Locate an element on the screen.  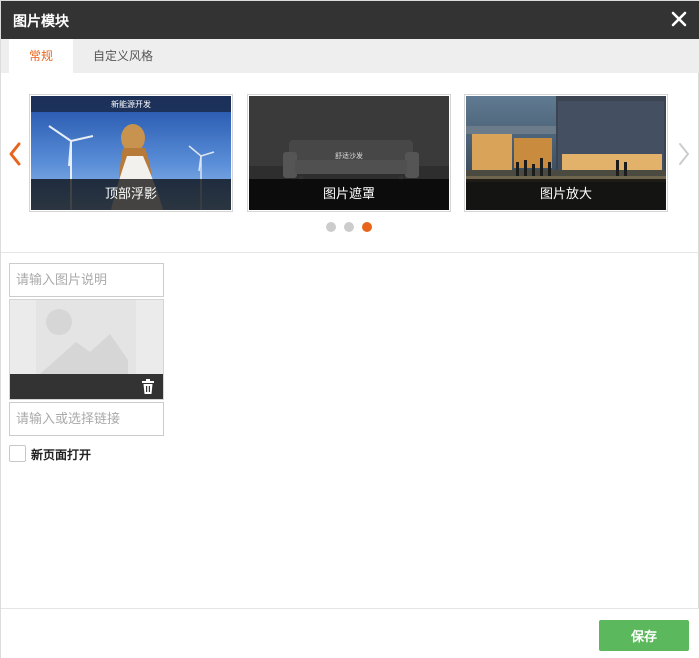
link-input is located at coordinates (86, 419).